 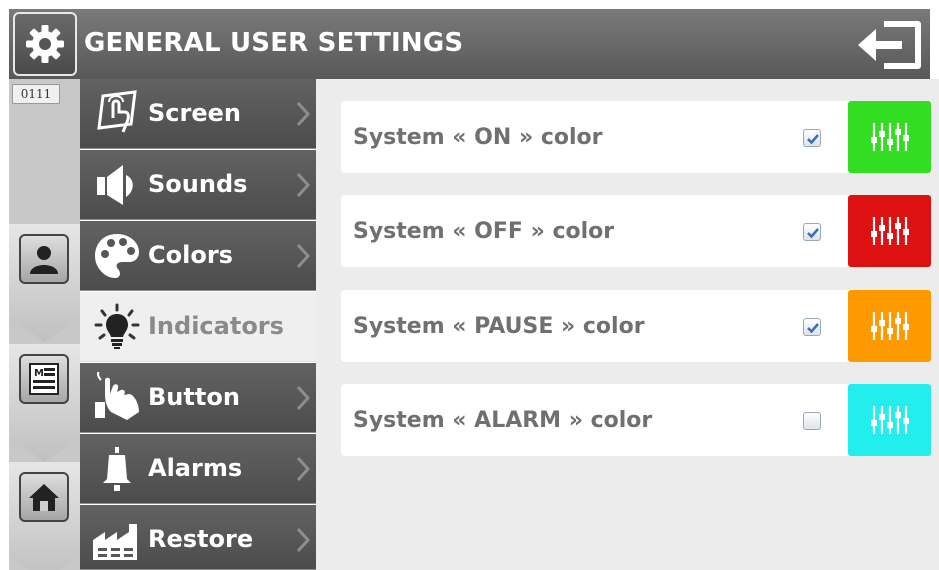 I want to click on factory-icon, so click(x=117, y=540).